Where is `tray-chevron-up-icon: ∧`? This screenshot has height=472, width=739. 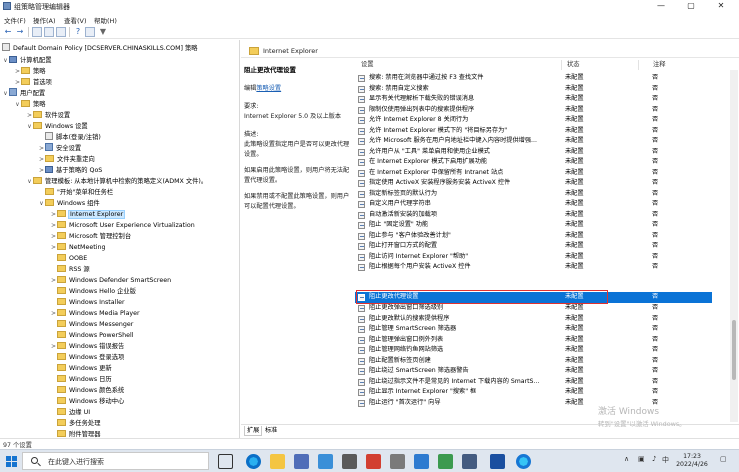 tray-chevron-up-icon: ∧ is located at coordinates (626, 459).